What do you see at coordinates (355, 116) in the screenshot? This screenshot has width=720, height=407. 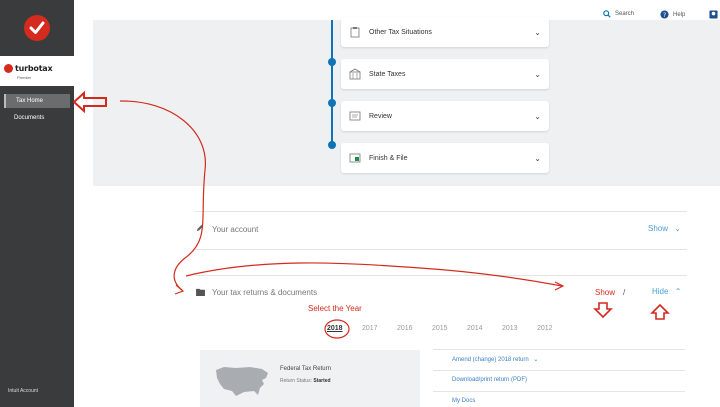 I see `review-icon` at bounding box center [355, 116].